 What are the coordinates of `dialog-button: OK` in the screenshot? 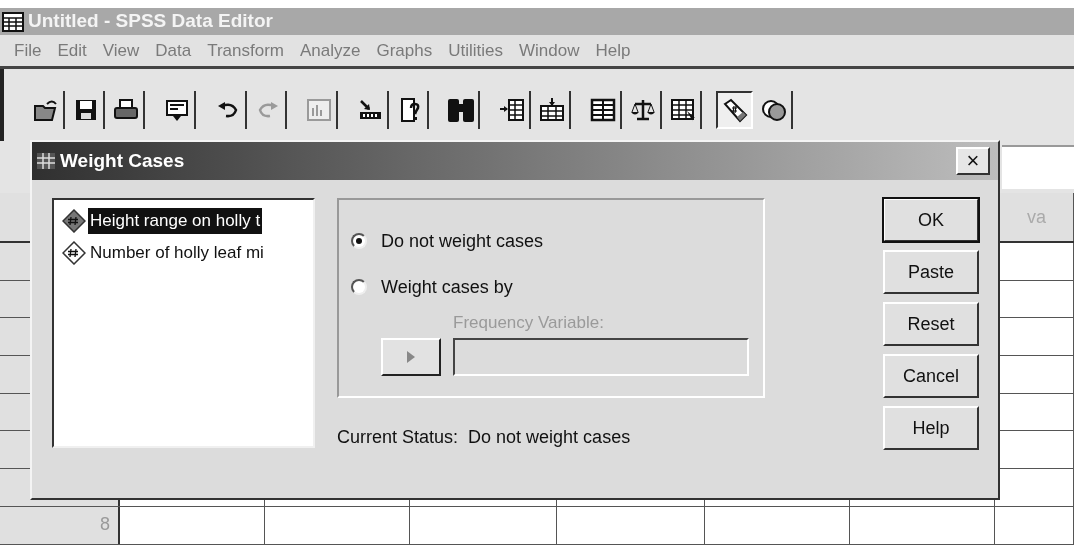 It's located at (931, 220).